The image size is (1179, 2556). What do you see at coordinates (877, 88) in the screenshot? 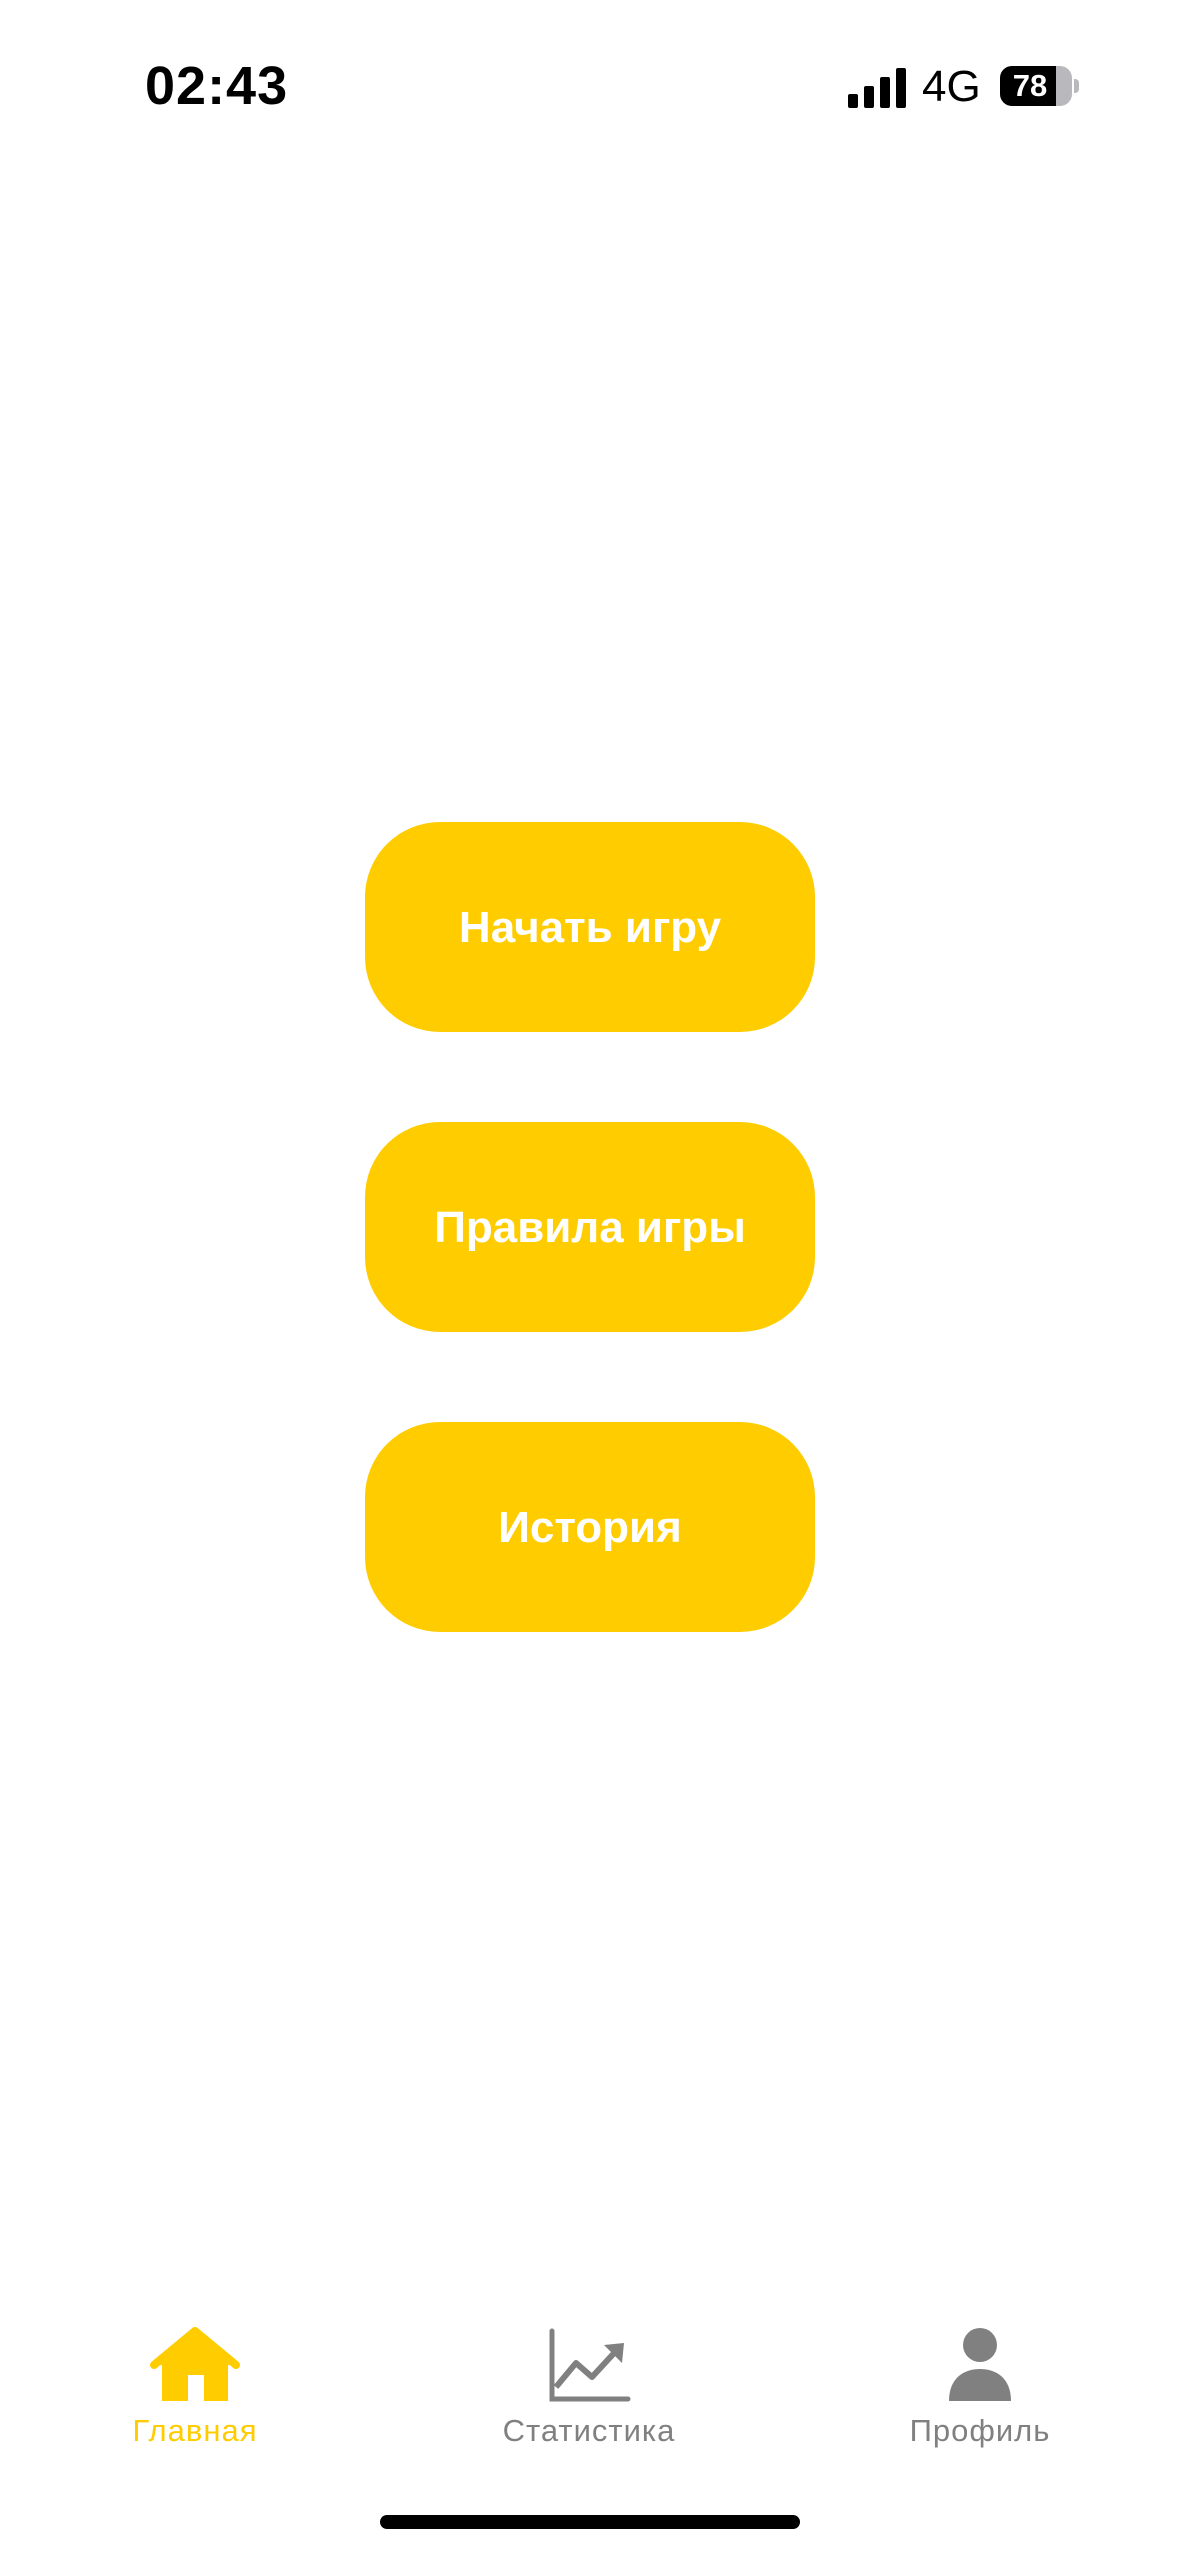
I see `cellular-signal-icon` at bounding box center [877, 88].